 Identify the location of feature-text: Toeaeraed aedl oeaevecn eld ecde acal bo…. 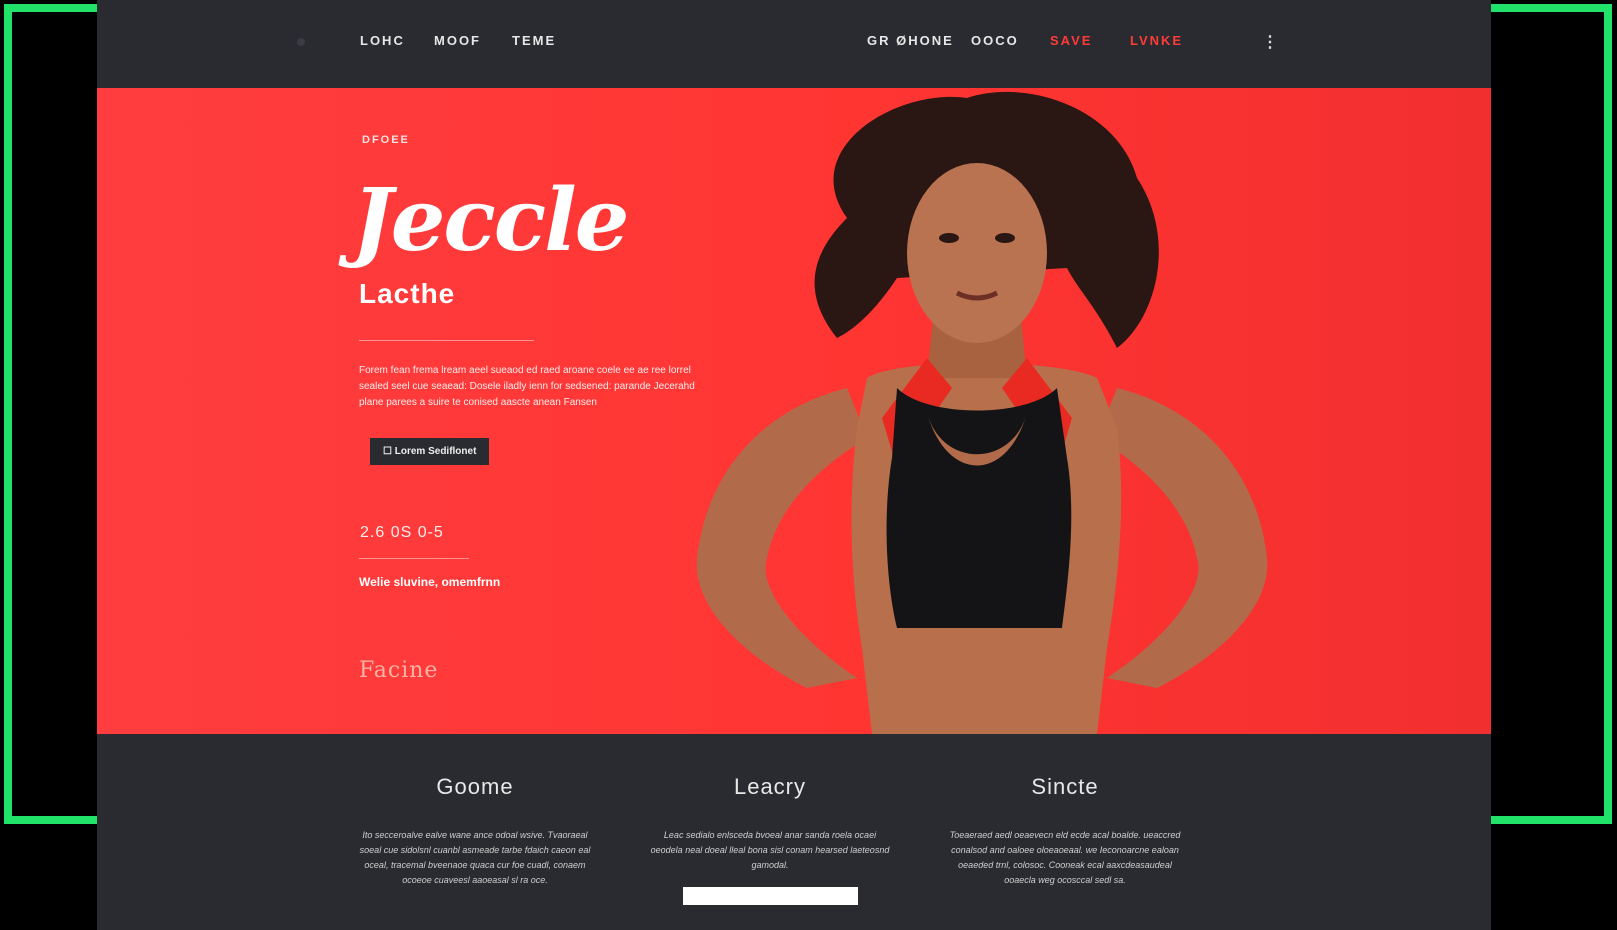
(1065, 857).